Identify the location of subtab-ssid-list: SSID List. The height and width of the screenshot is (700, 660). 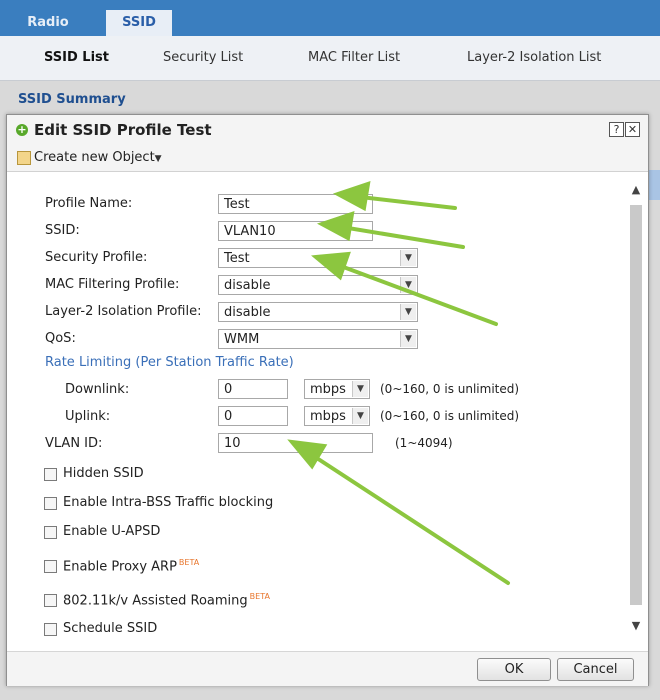
(76, 57).